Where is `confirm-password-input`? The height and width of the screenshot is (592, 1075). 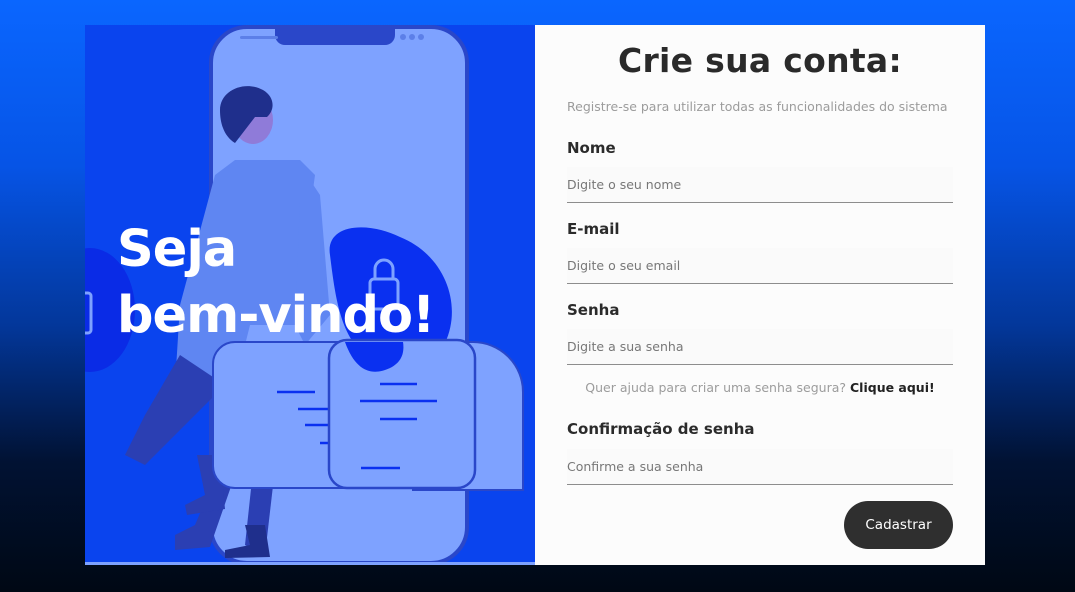
confirm-password-input is located at coordinates (760, 467).